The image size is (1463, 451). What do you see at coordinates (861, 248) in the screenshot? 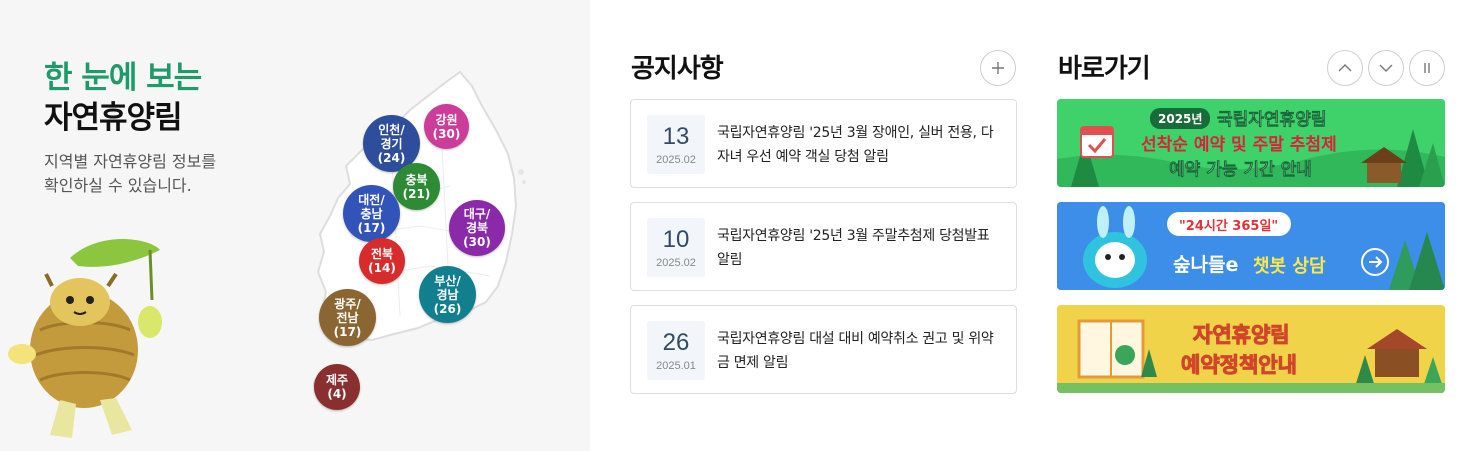
I see `notice-text: 국립자연휴양림 '25년 3월 주말추첨제 당첨발표 알림` at bounding box center [861, 248].